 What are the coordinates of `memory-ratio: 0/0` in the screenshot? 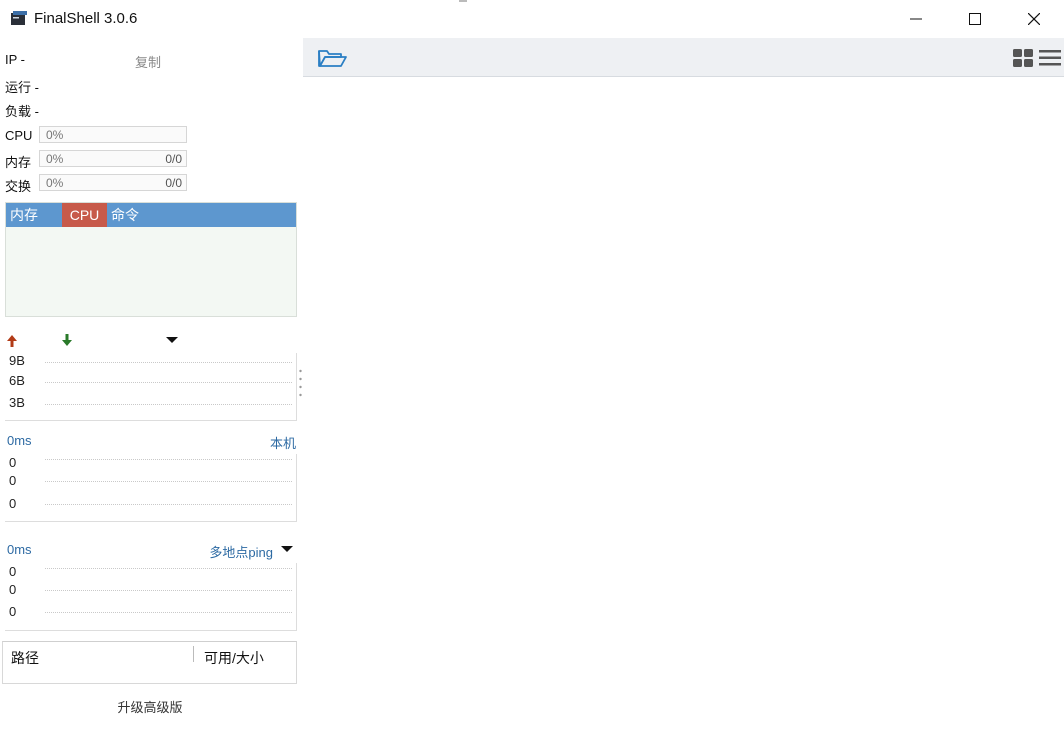 It's located at (173, 159).